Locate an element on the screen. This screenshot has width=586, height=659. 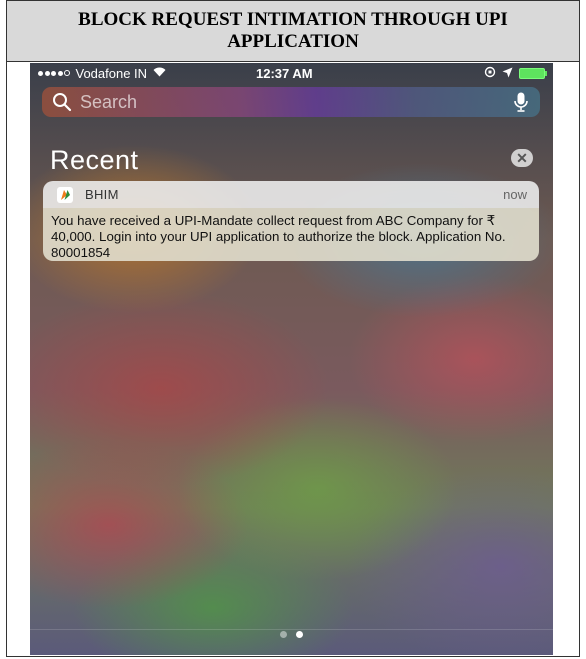
notification-time: now is located at coordinates (515, 194).